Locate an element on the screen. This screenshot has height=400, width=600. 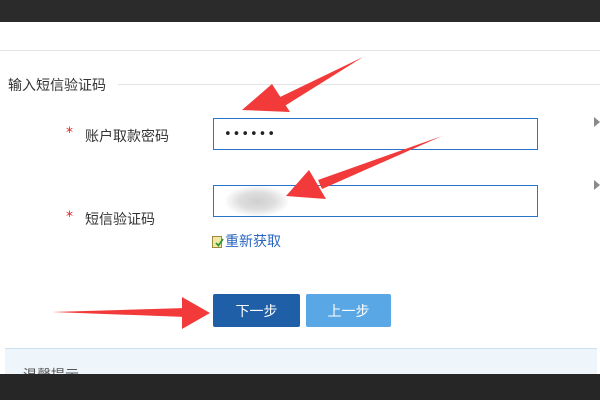
header-divider is located at coordinates (300, 50).